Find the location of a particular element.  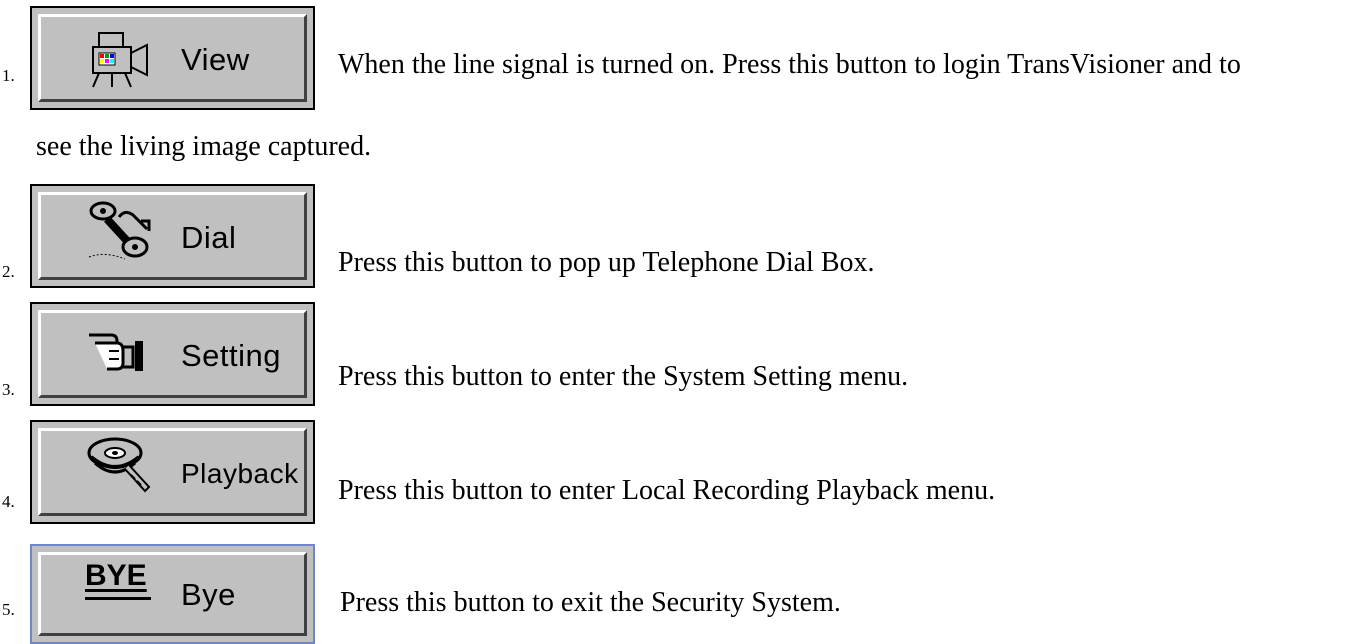

view-button: View is located at coordinates (172, 58).